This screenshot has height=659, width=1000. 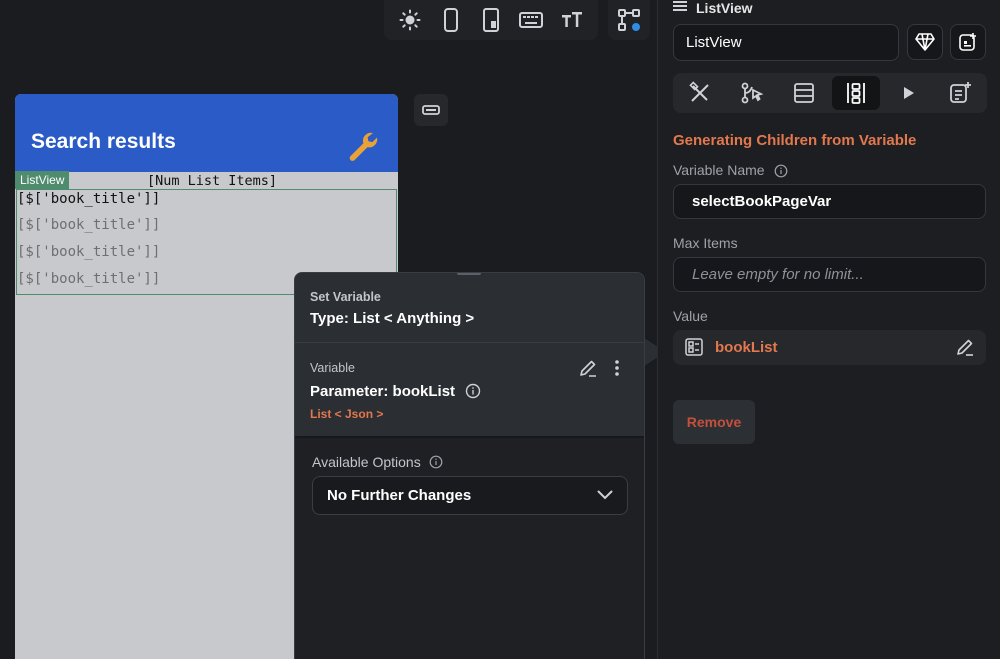 I want to click on actions-icon, so click(x=752, y=93).